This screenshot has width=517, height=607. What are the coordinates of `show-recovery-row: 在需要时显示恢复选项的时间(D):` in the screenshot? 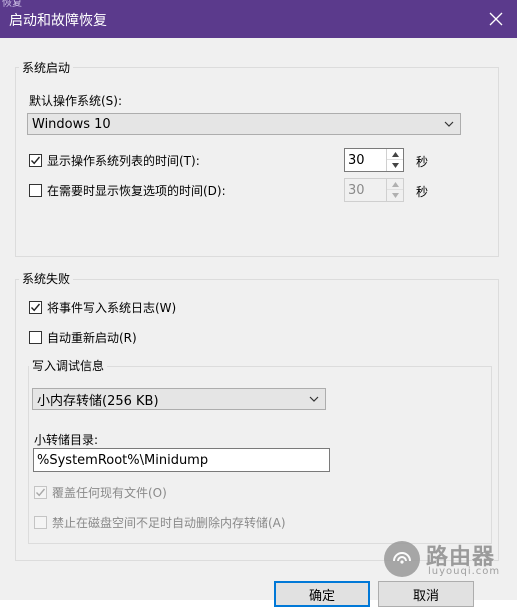 It's located at (127, 190).